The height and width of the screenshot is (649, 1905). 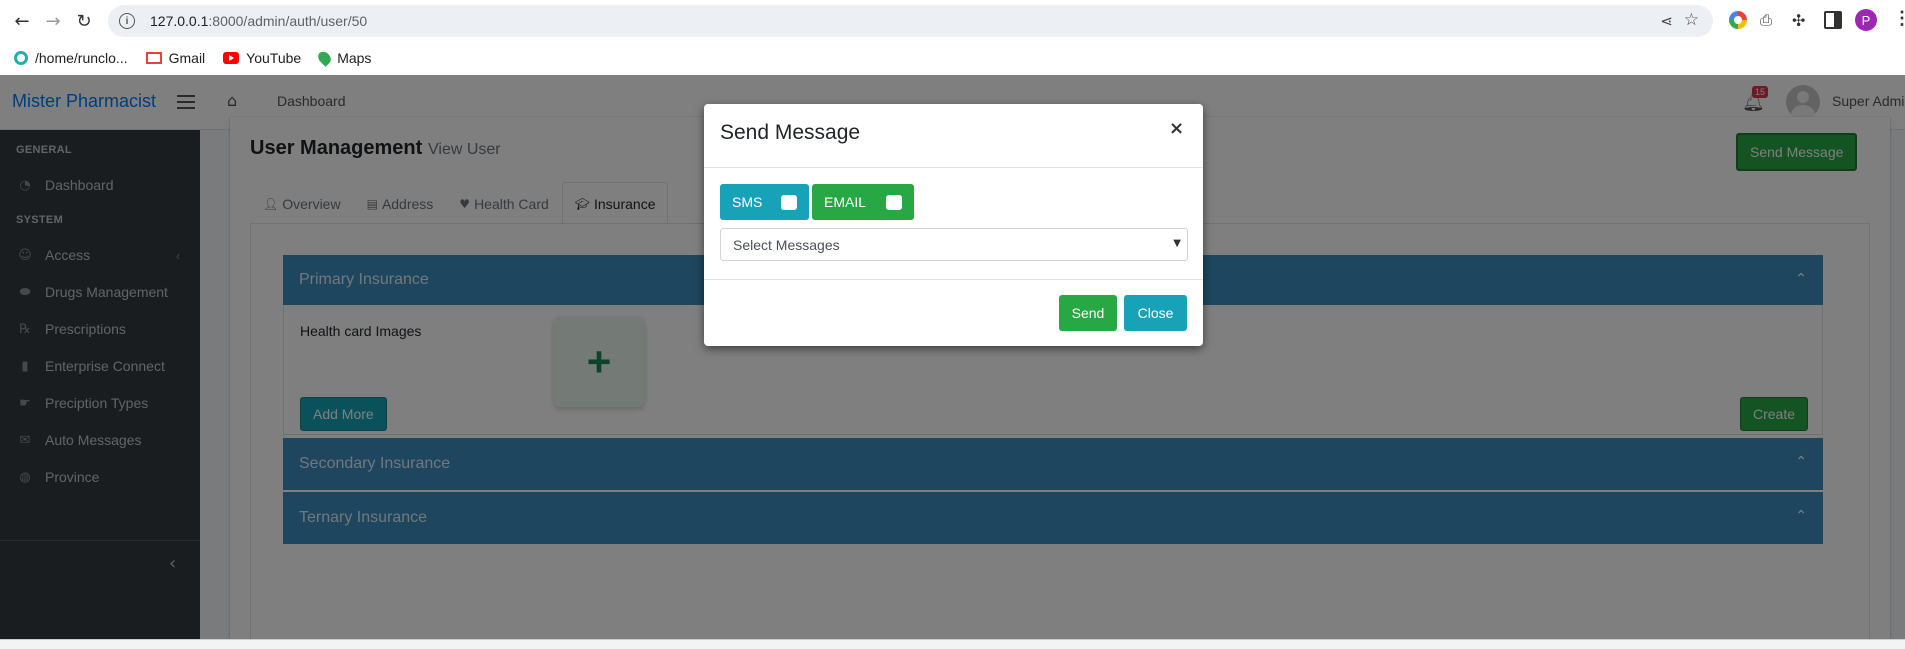 I want to click on sms-checkbox, so click(x=789, y=202).